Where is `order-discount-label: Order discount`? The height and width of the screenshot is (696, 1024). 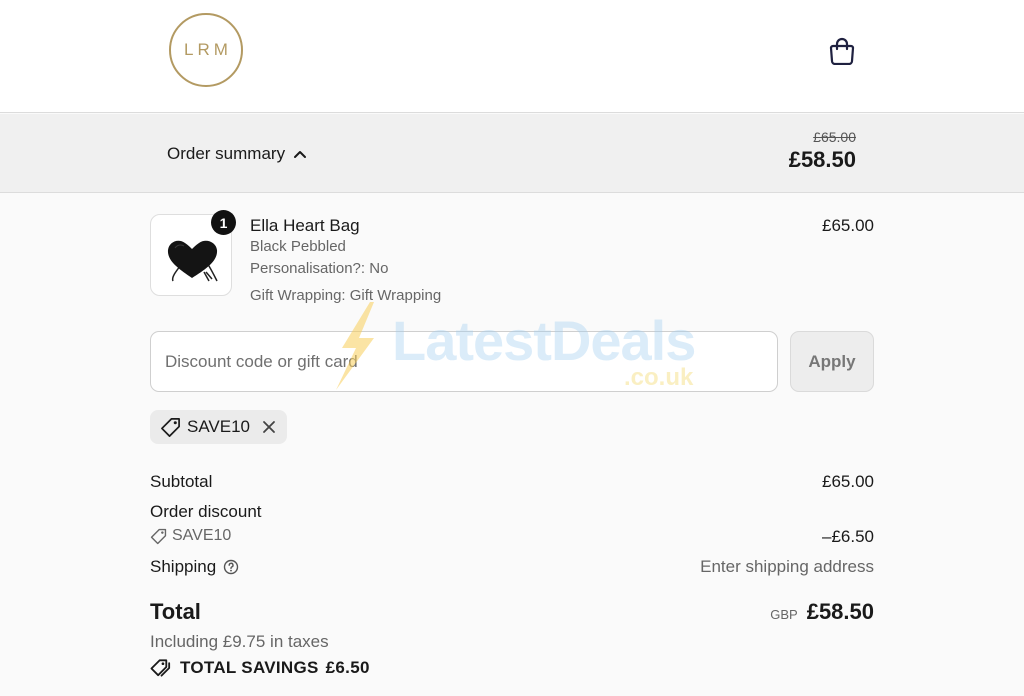 order-discount-label: Order discount is located at coordinates (206, 511).